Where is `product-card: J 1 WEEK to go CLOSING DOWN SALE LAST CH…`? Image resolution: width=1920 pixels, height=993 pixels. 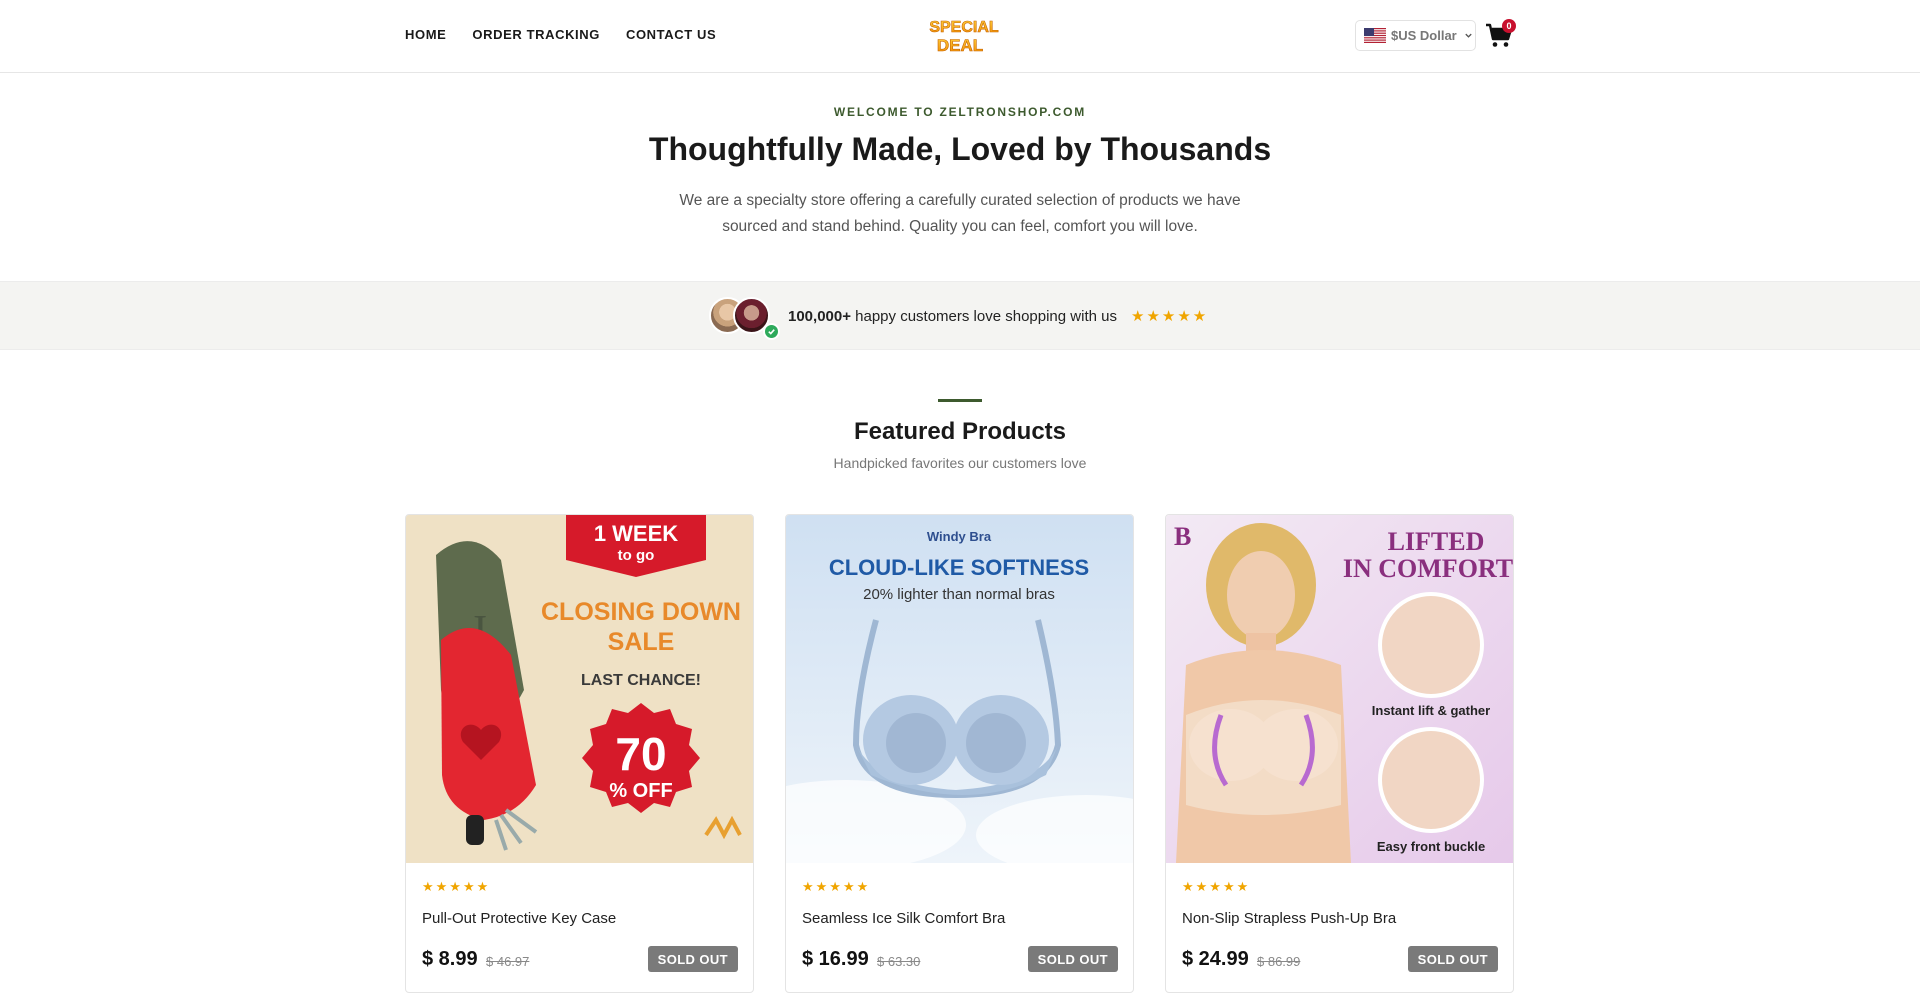
product-card: J 1 WEEK to go CLOSING DOWN SALE LAST CH… is located at coordinates (579, 753).